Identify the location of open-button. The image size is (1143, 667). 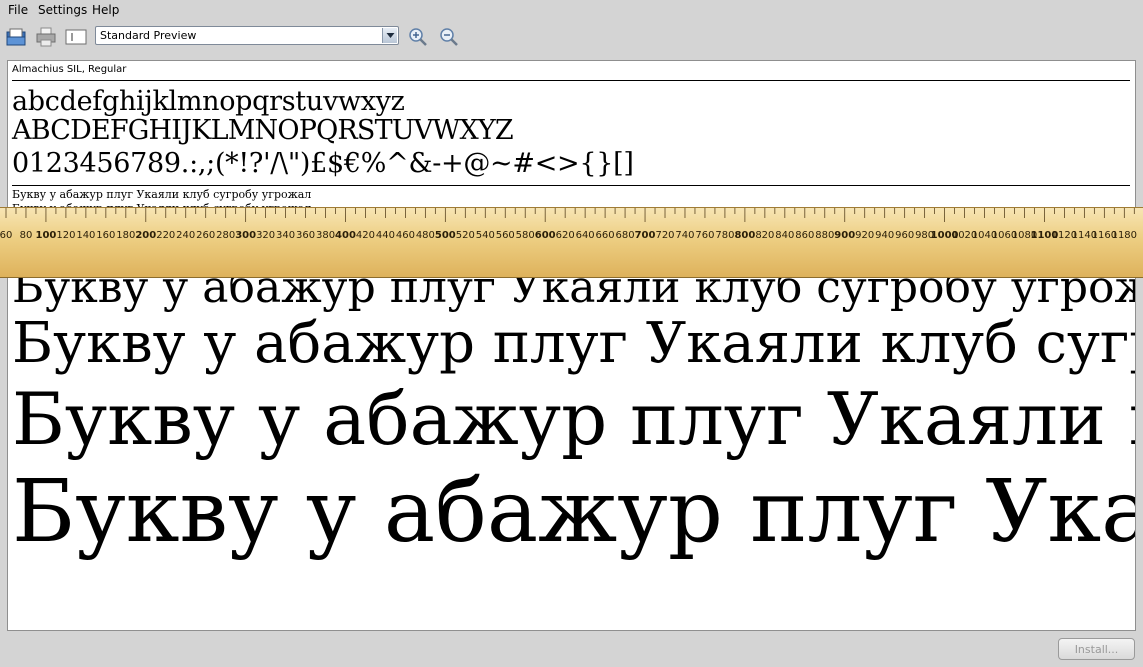
(16, 37).